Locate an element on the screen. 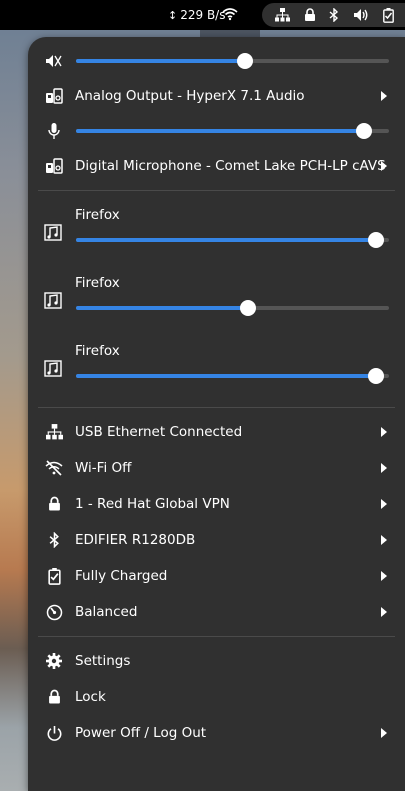  network-speed-indicator: ↕ 229 B/s is located at coordinates (196, 15).